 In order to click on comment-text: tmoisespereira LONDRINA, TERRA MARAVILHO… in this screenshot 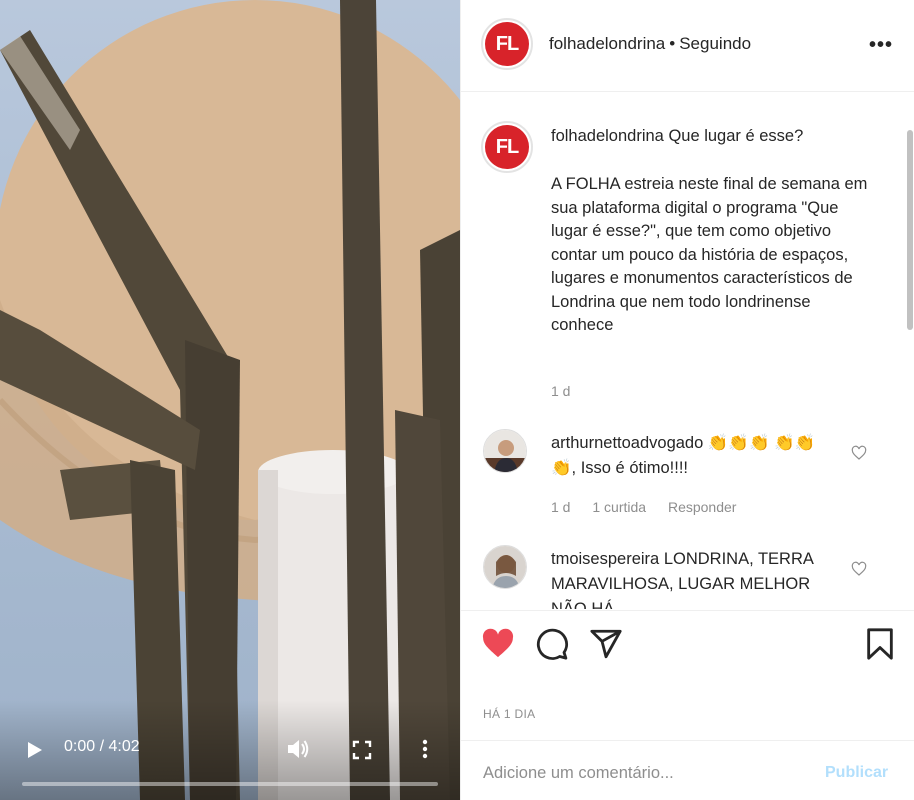, I will do `click(692, 578)`.